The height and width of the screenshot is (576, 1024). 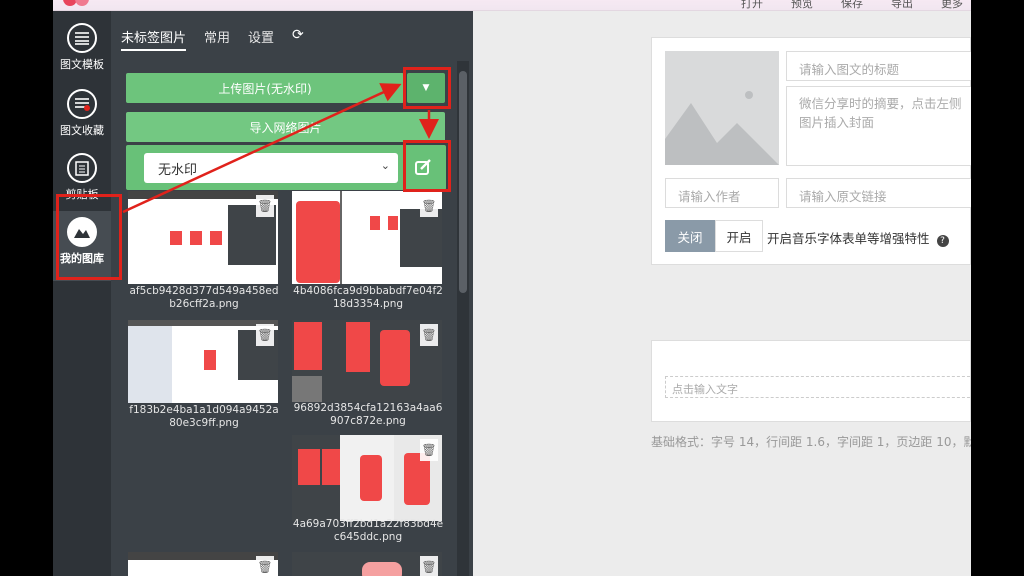 What do you see at coordinates (368, 297) in the screenshot?
I see `image-name: 4b4086fca9d9bbabdf7e04f218d3354.png` at bounding box center [368, 297].